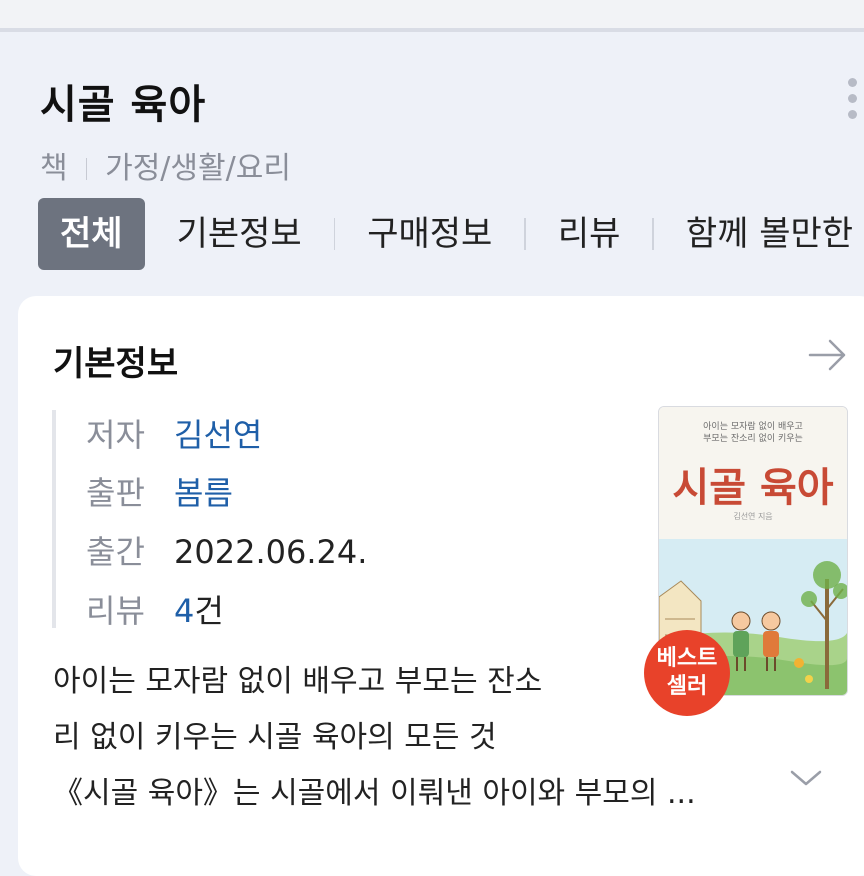 Image resolution: width=864 pixels, height=876 pixels. I want to click on info-label: 저자, so click(115, 435).